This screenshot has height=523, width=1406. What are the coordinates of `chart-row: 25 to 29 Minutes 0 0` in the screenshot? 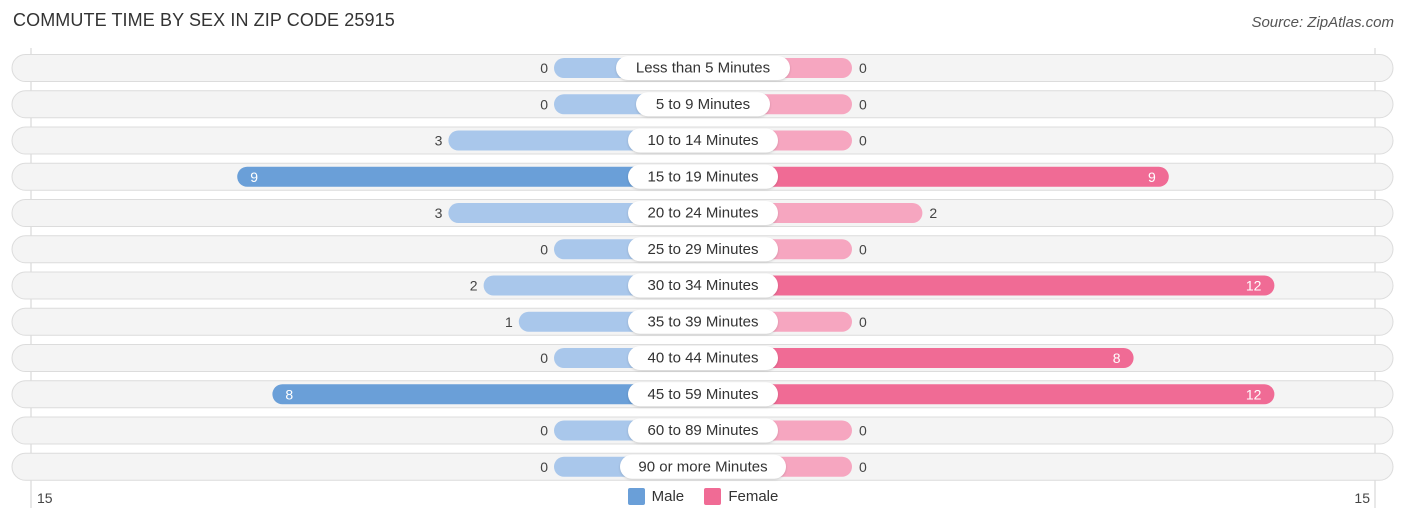 It's located at (702, 249).